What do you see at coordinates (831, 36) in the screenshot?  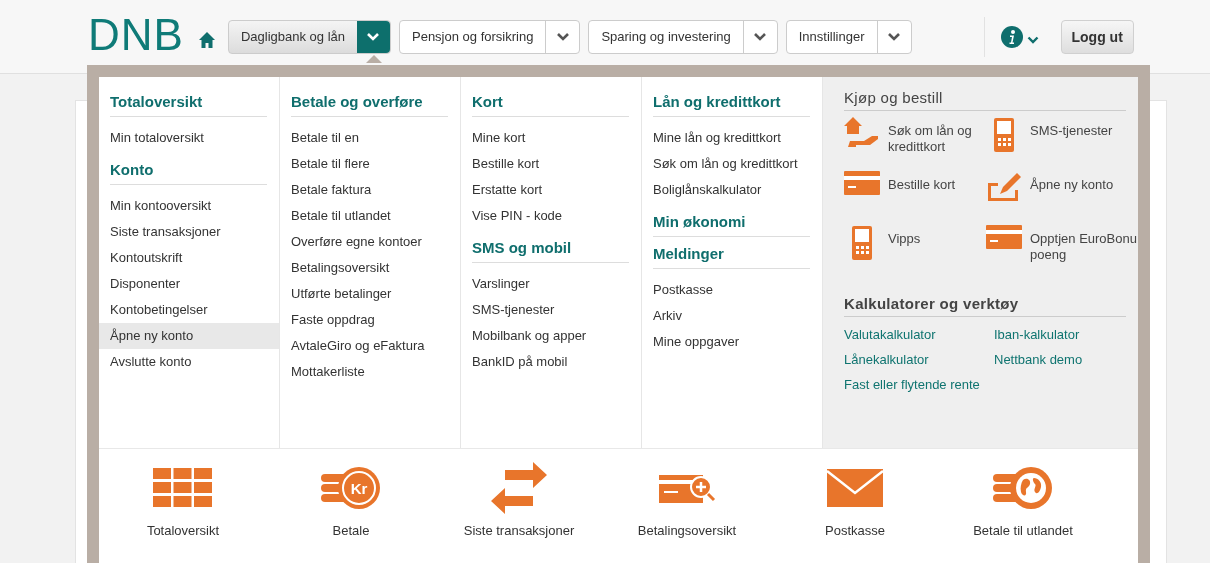 I see `nav-tab-label: Innstillinger` at bounding box center [831, 36].